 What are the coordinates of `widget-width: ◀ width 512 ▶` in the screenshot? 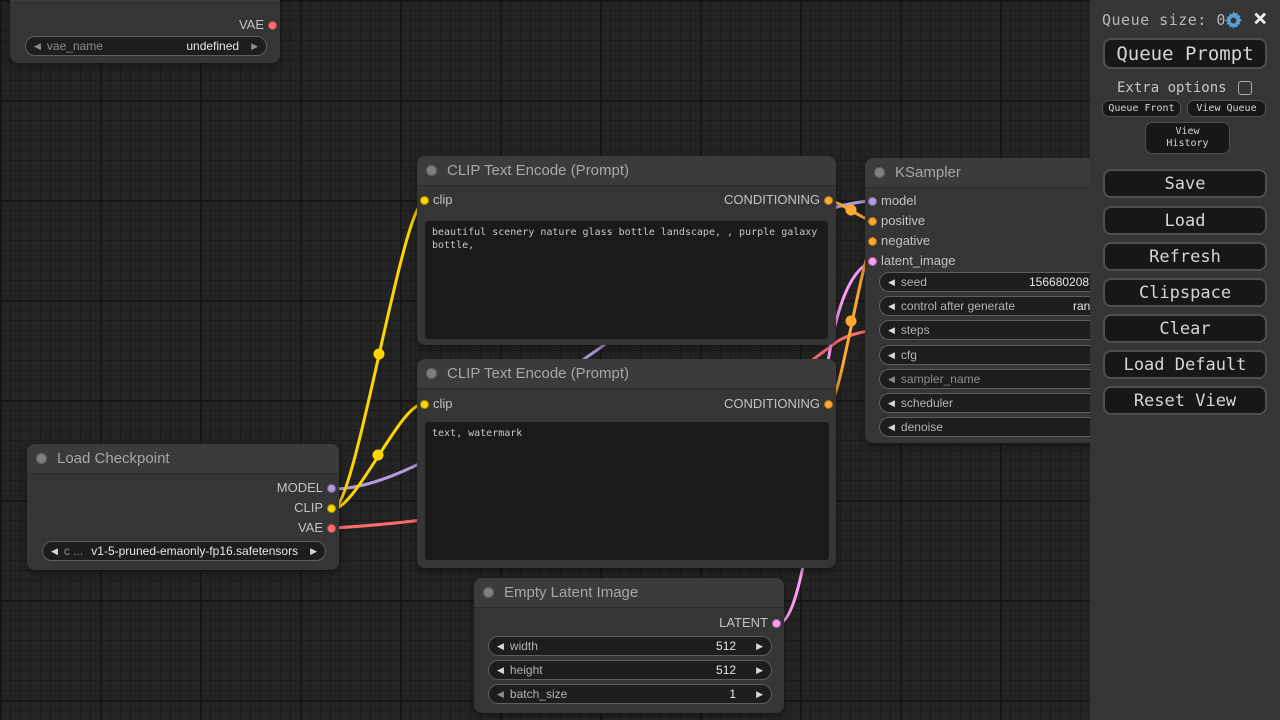 It's located at (630, 646).